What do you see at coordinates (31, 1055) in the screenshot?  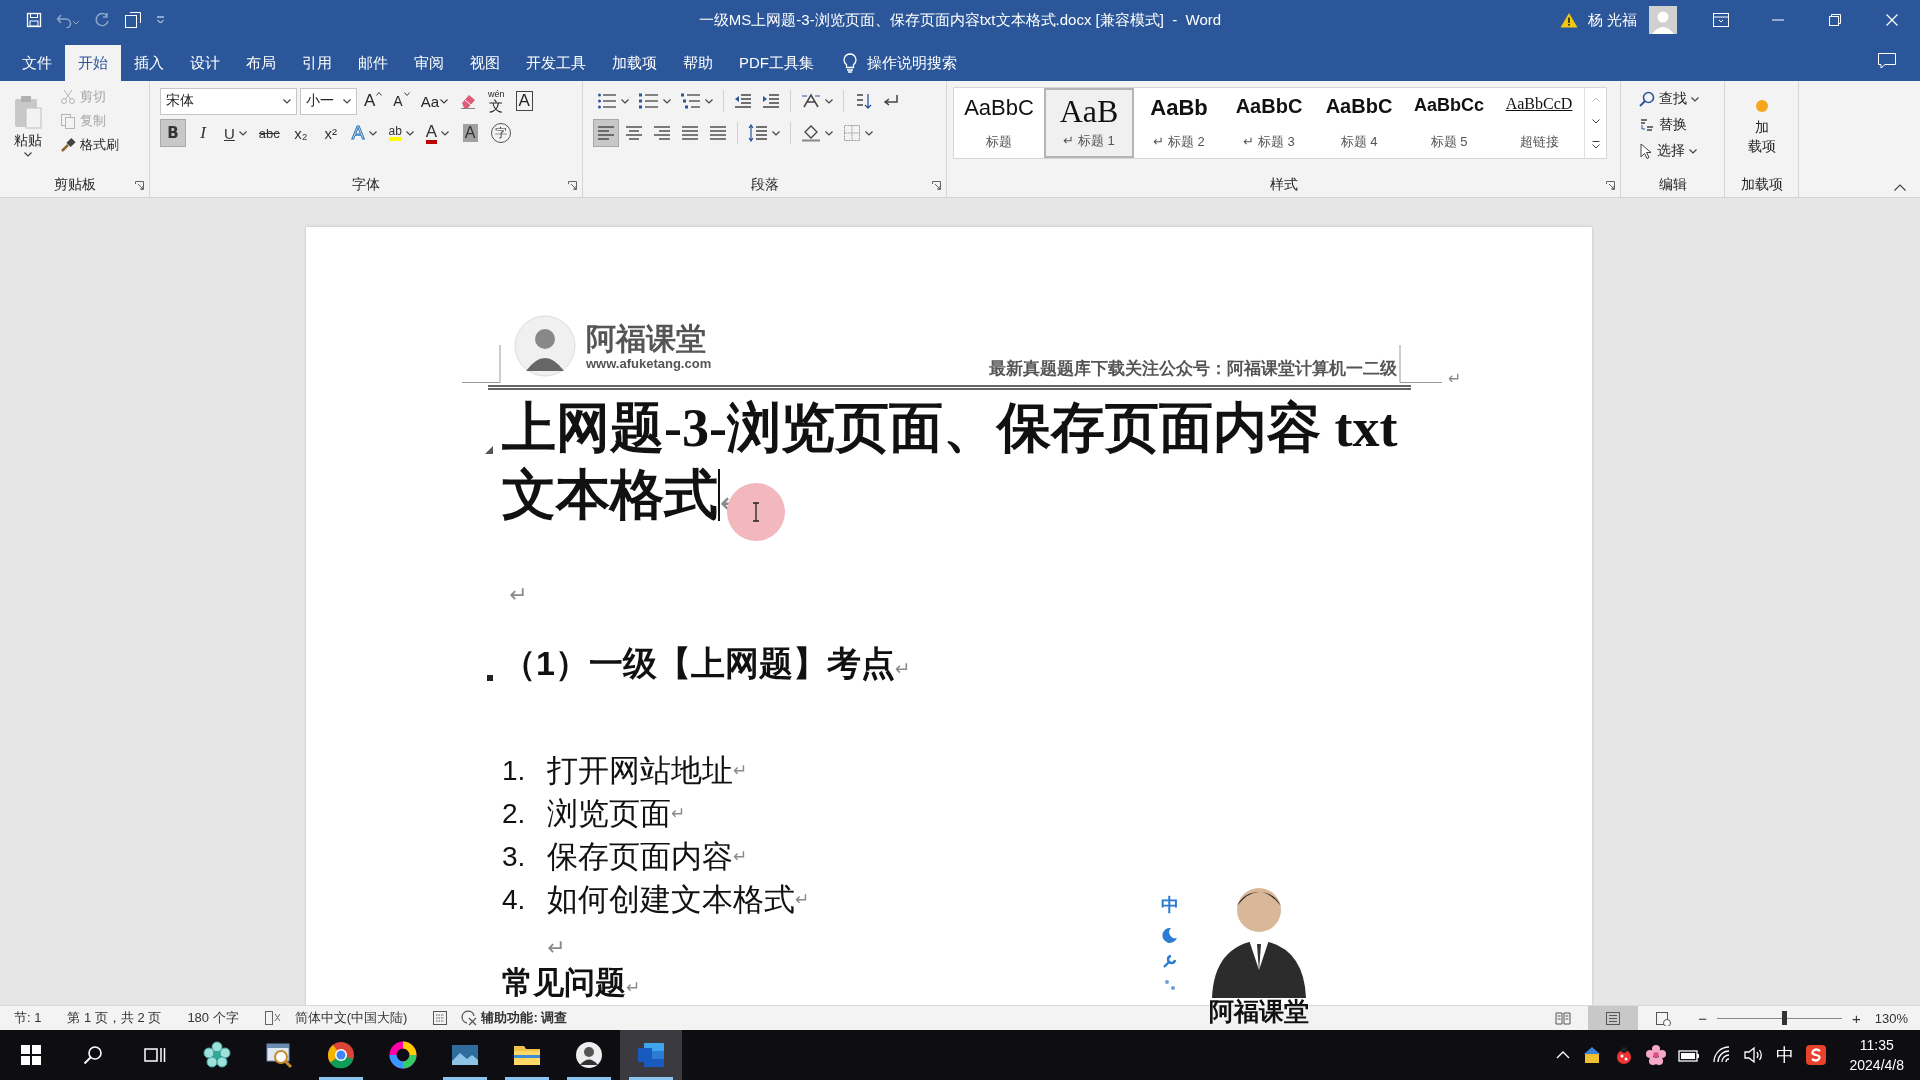 I see `windows-logo-icon` at bounding box center [31, 1055].